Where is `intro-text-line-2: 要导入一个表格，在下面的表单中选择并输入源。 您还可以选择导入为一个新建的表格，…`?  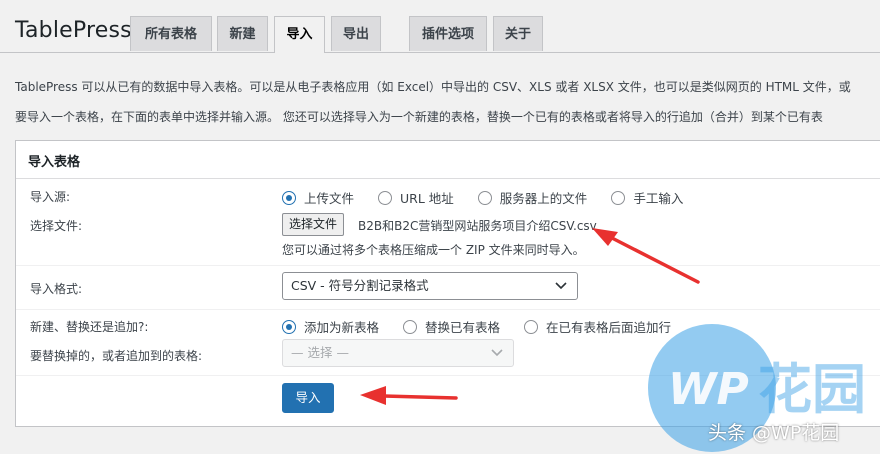 intro-text-line-2: 要导入一个表格，在下面的表单中选择并输入源。 您还可以选择导入为一个新建的表格，… is located at coordinates (419, 117).